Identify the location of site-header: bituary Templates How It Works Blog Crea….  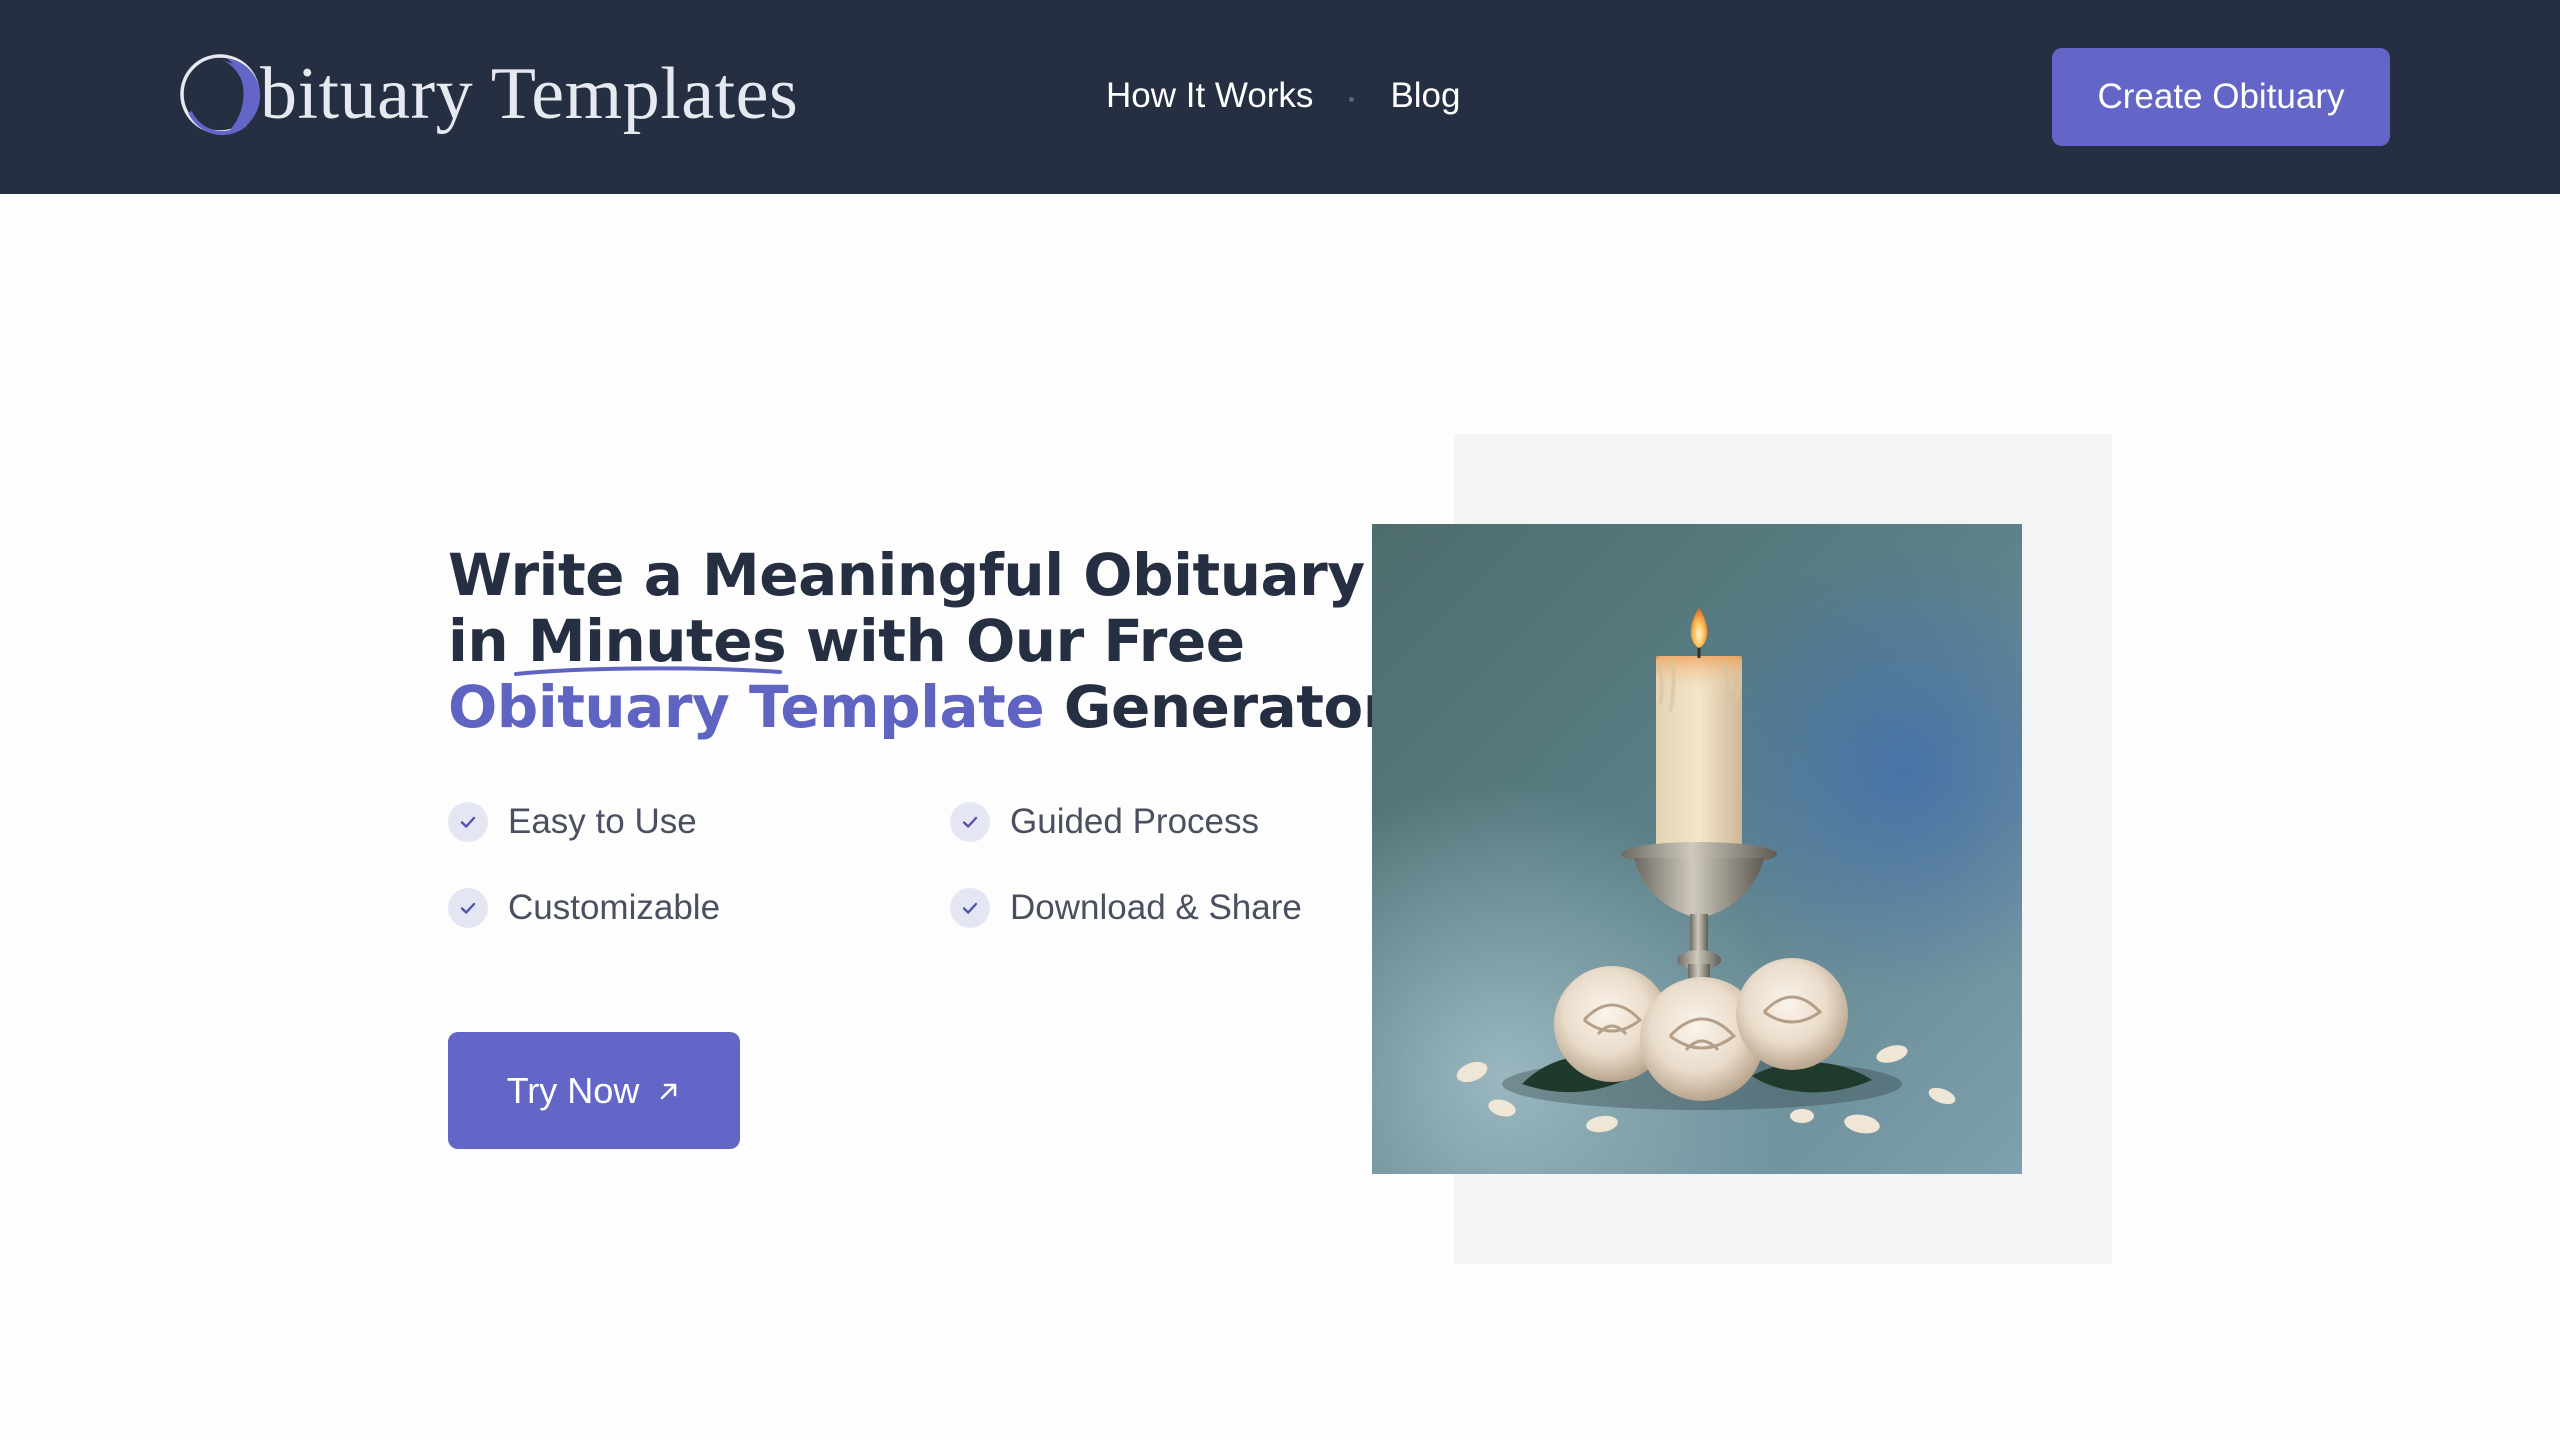
(1280, 97).